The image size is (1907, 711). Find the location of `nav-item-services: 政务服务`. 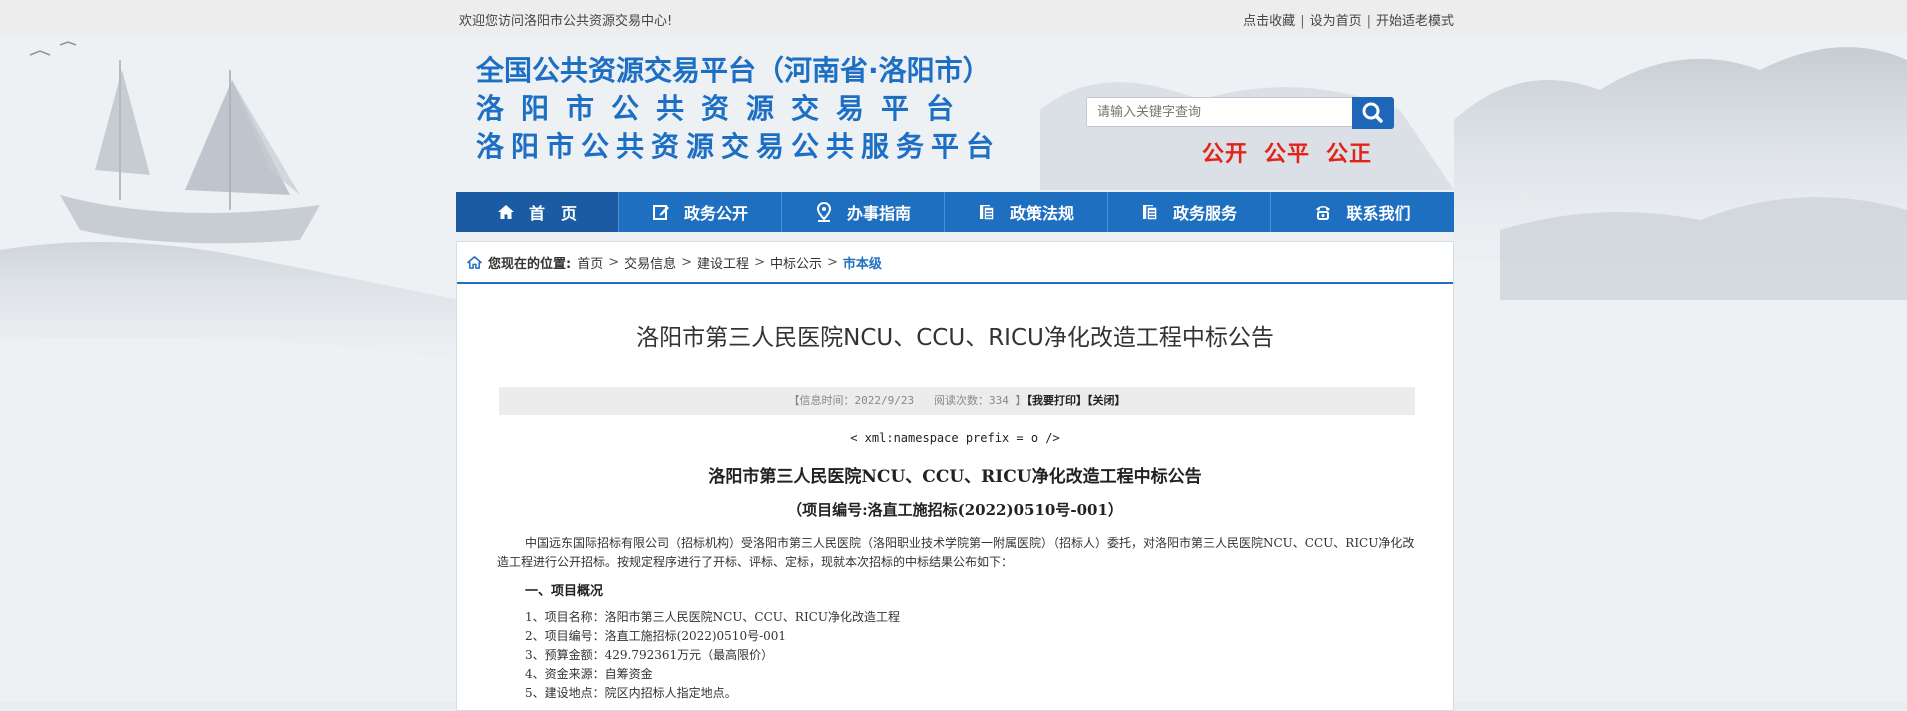

nav-item-services: 政务服务 is located at coordinates (1189, 212).